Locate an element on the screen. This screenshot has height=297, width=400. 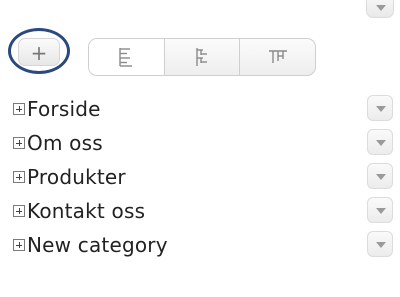
plus-icon: + is located at coordinates (39, 53).